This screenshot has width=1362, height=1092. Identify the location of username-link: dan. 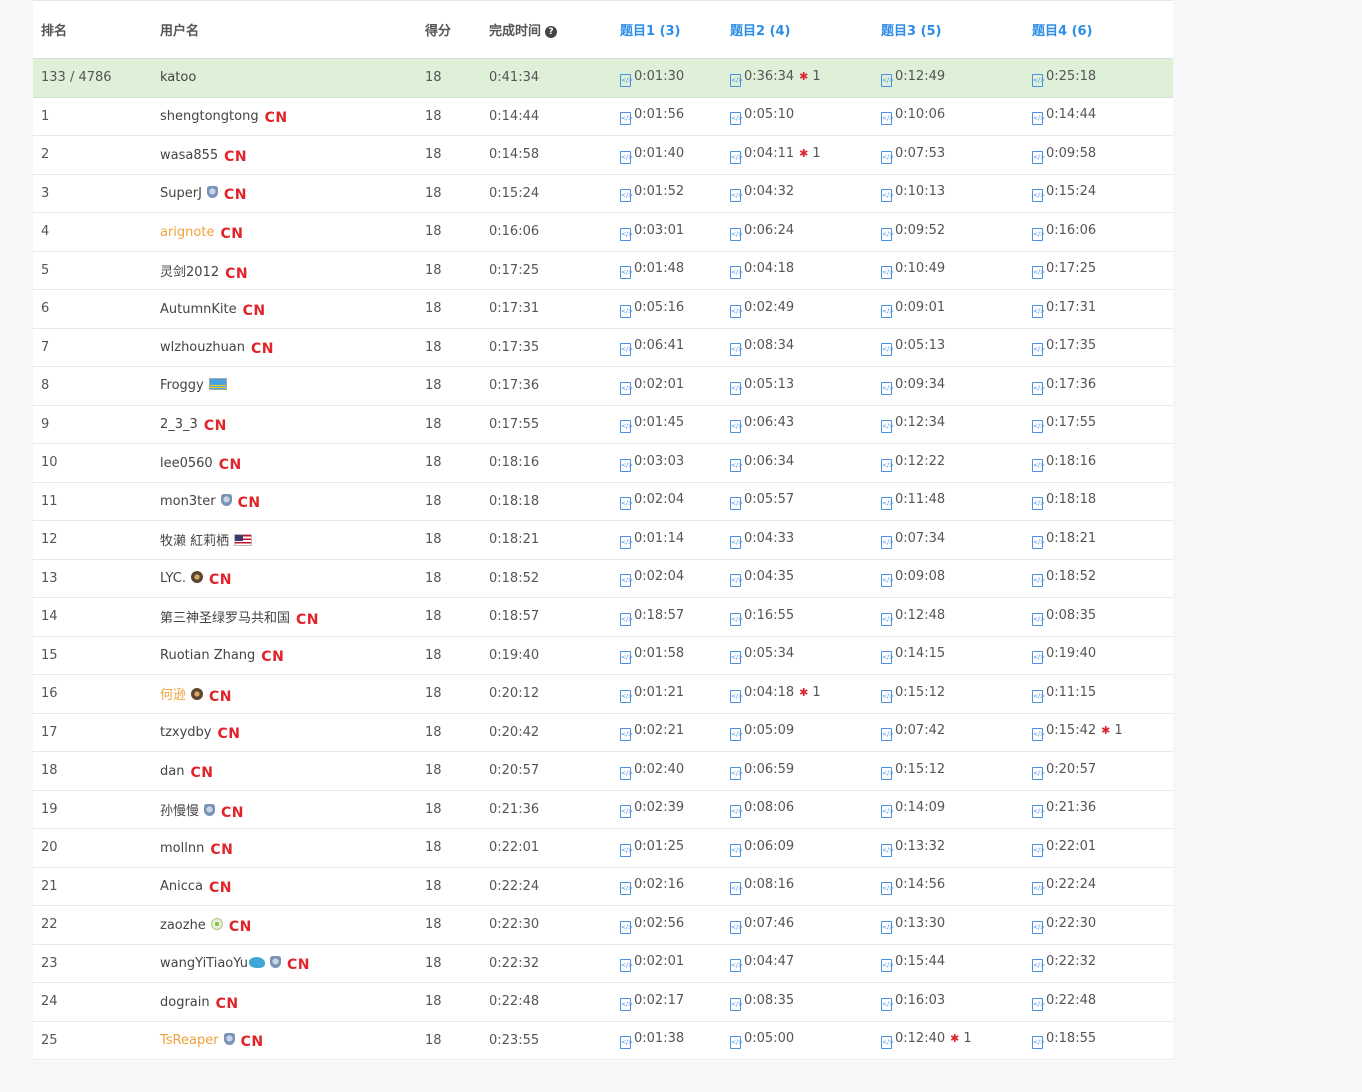
(172, 771).